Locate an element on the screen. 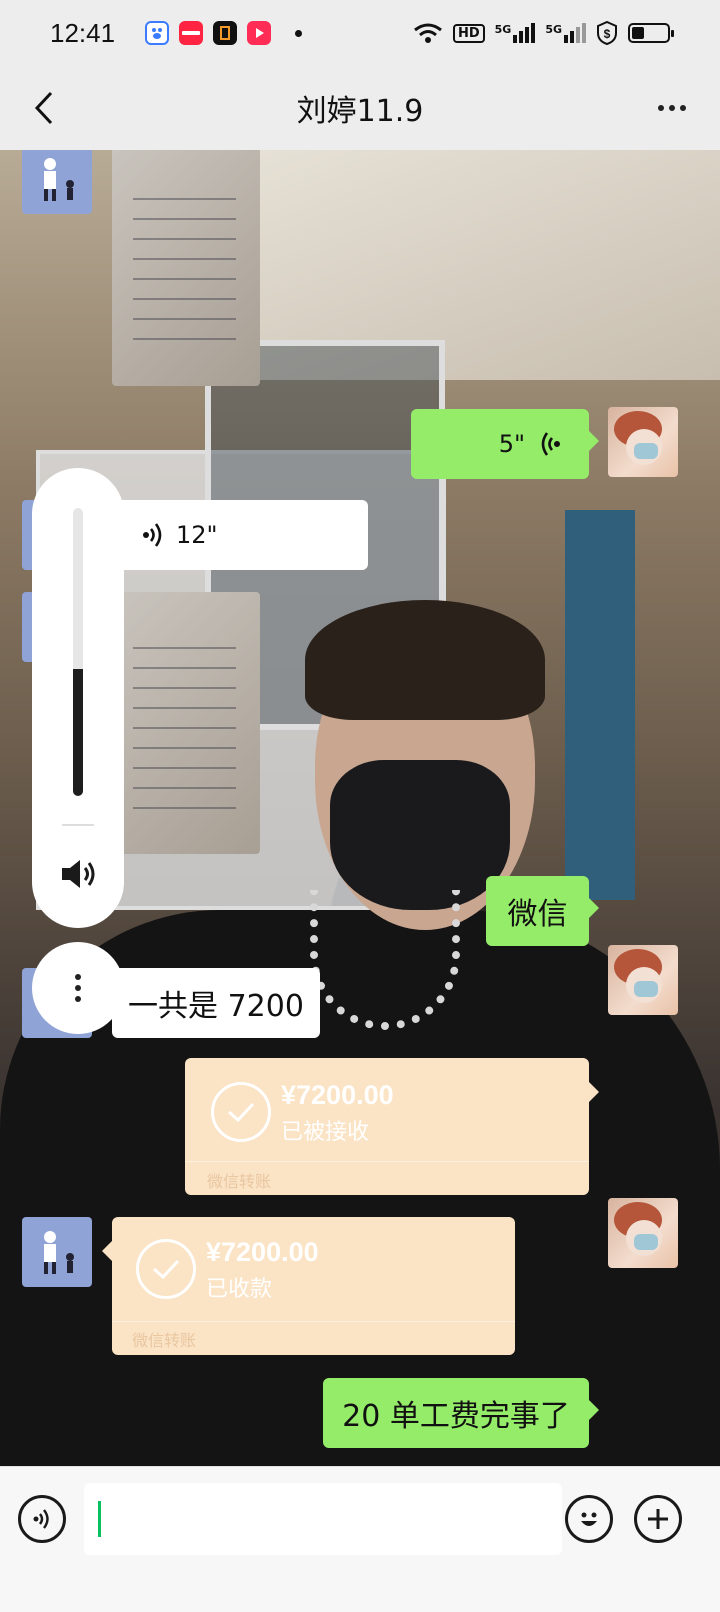 Image resolution: width=720 pixels, height=1612 pixels. status-app-icons is located at coordinates (224, 33).